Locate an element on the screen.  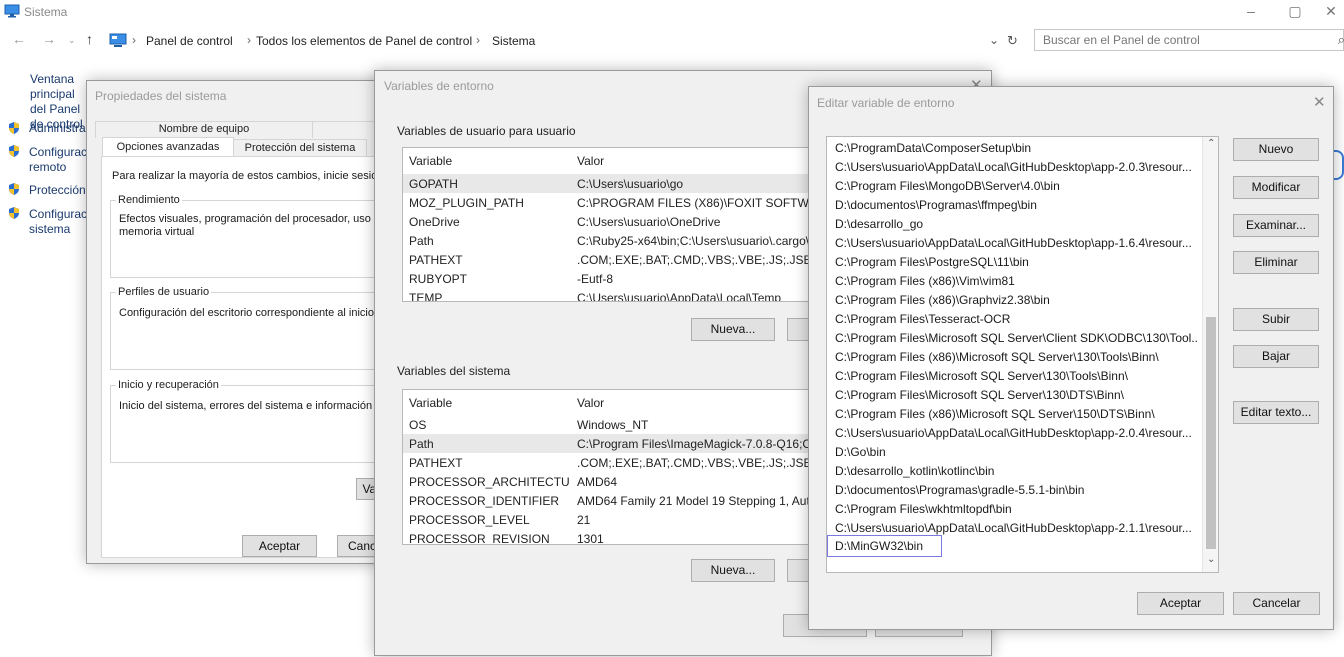
scrollbar-thumb is located at coordinates (1211, 433).